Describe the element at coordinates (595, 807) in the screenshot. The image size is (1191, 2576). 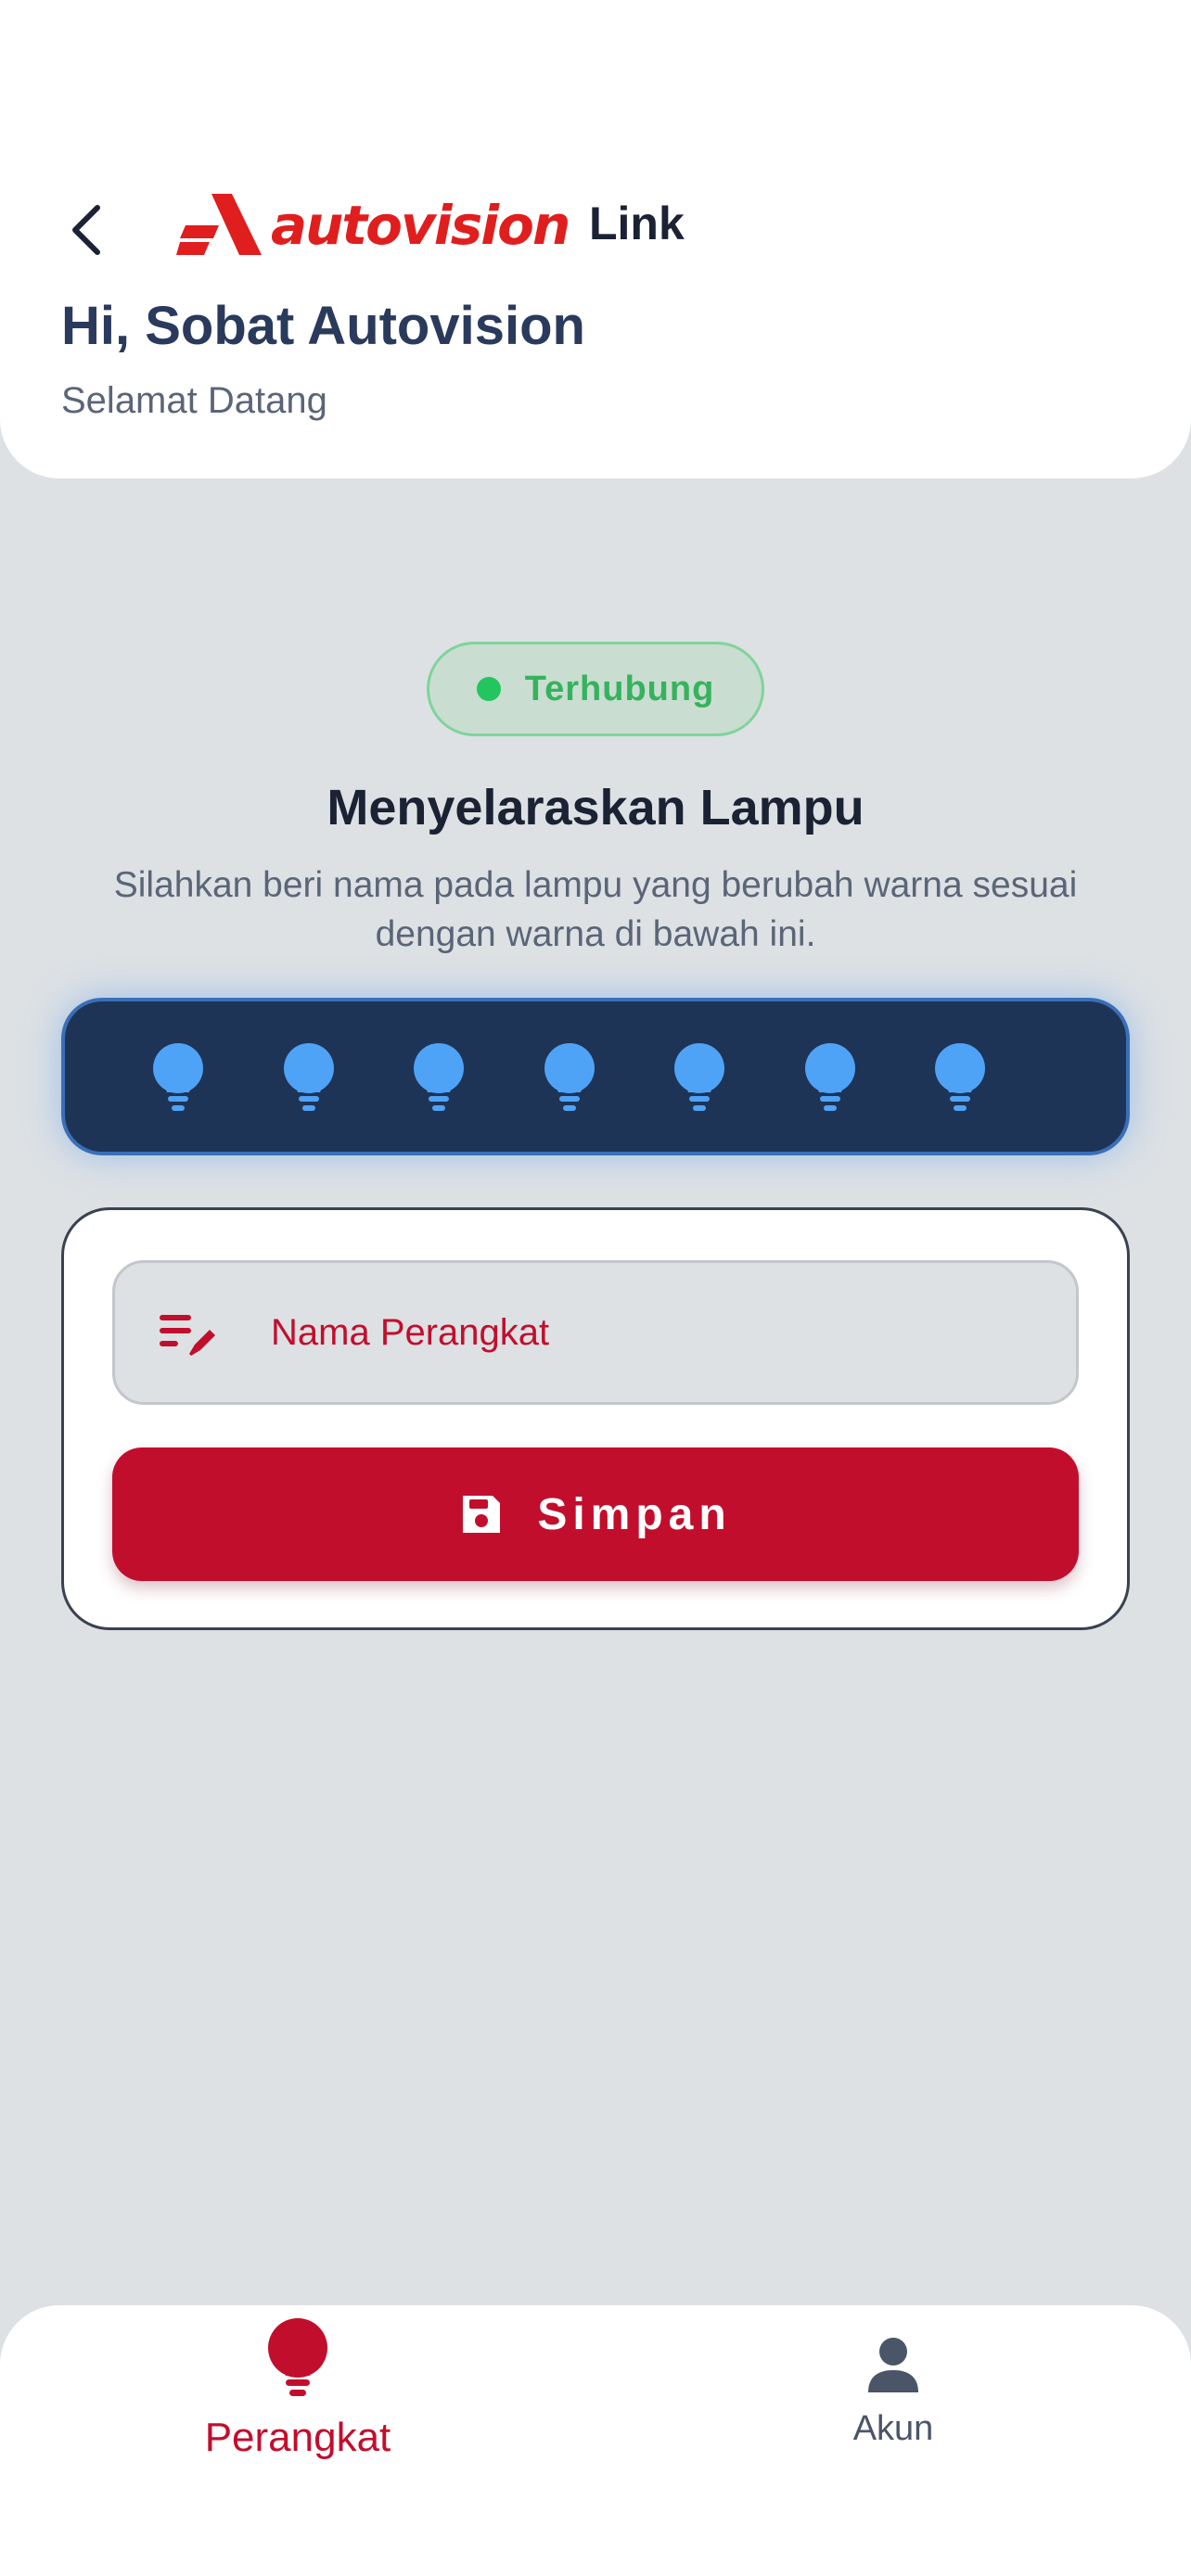
I see `sync-title: Menyelaraskan Lampu` at that location.